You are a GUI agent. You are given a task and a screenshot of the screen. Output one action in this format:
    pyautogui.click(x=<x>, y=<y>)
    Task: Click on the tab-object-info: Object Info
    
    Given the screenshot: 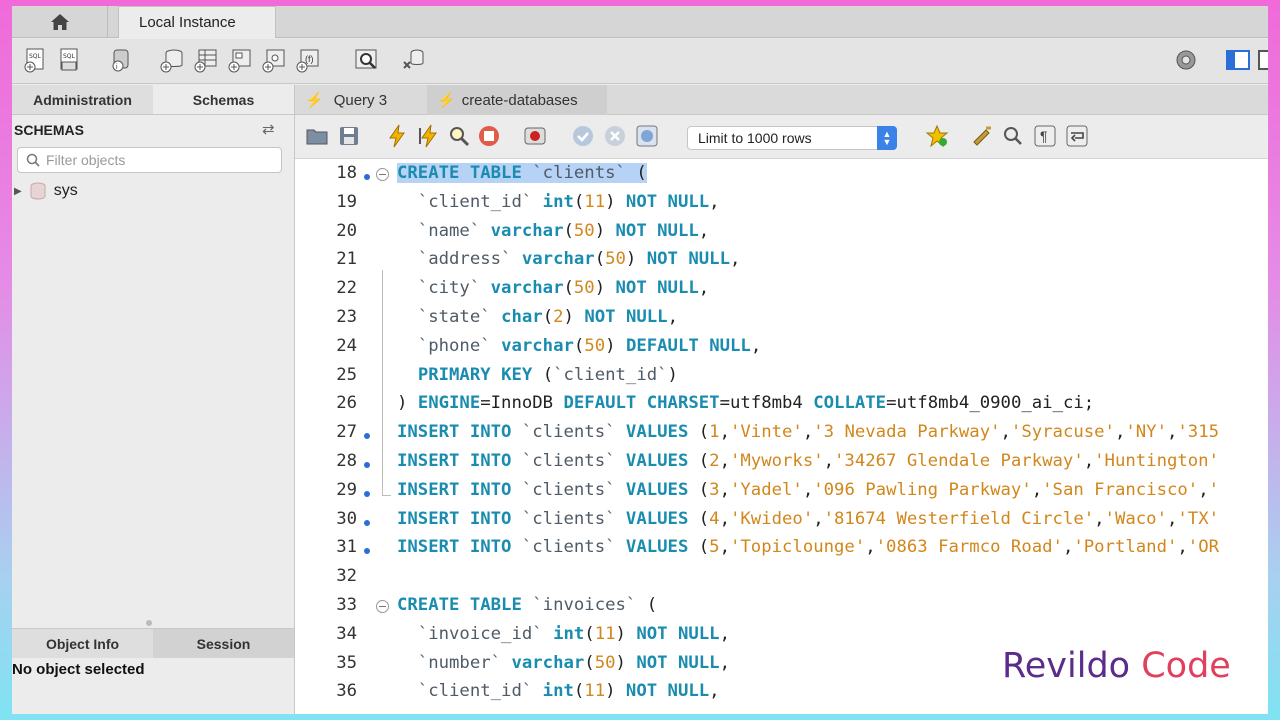 What is the action you would take?
    pyautogui.click(x=82, y=643)
    